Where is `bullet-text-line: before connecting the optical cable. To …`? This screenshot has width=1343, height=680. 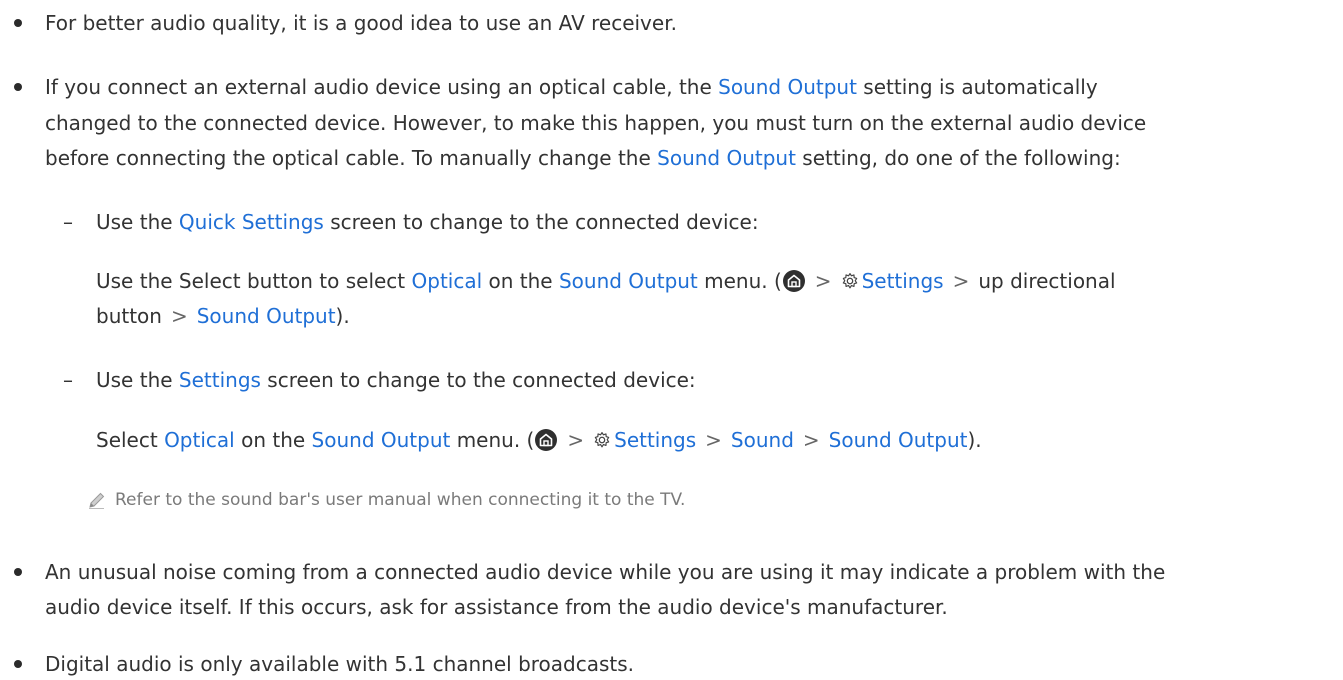 bullet-text-line: before connecting the optical cable. To … is located at coordinates (583, 158).